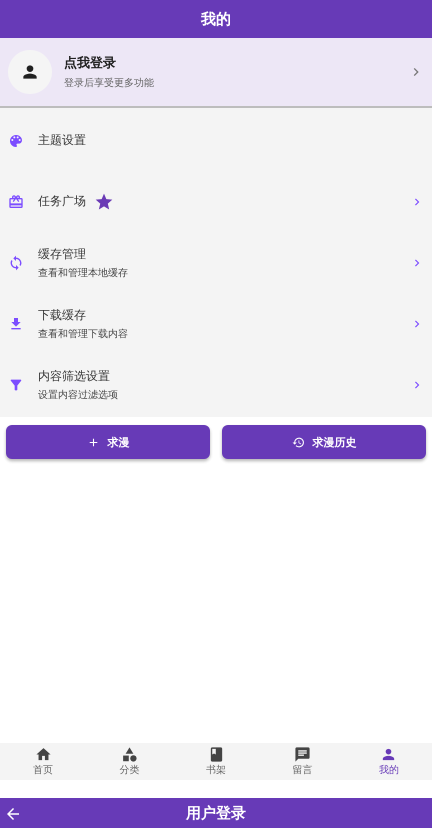 The image size is (432, 831). What do you see at coordinates (104, 202) in the screenshot?
I see `star-icon` at bounding box center [104, 202].